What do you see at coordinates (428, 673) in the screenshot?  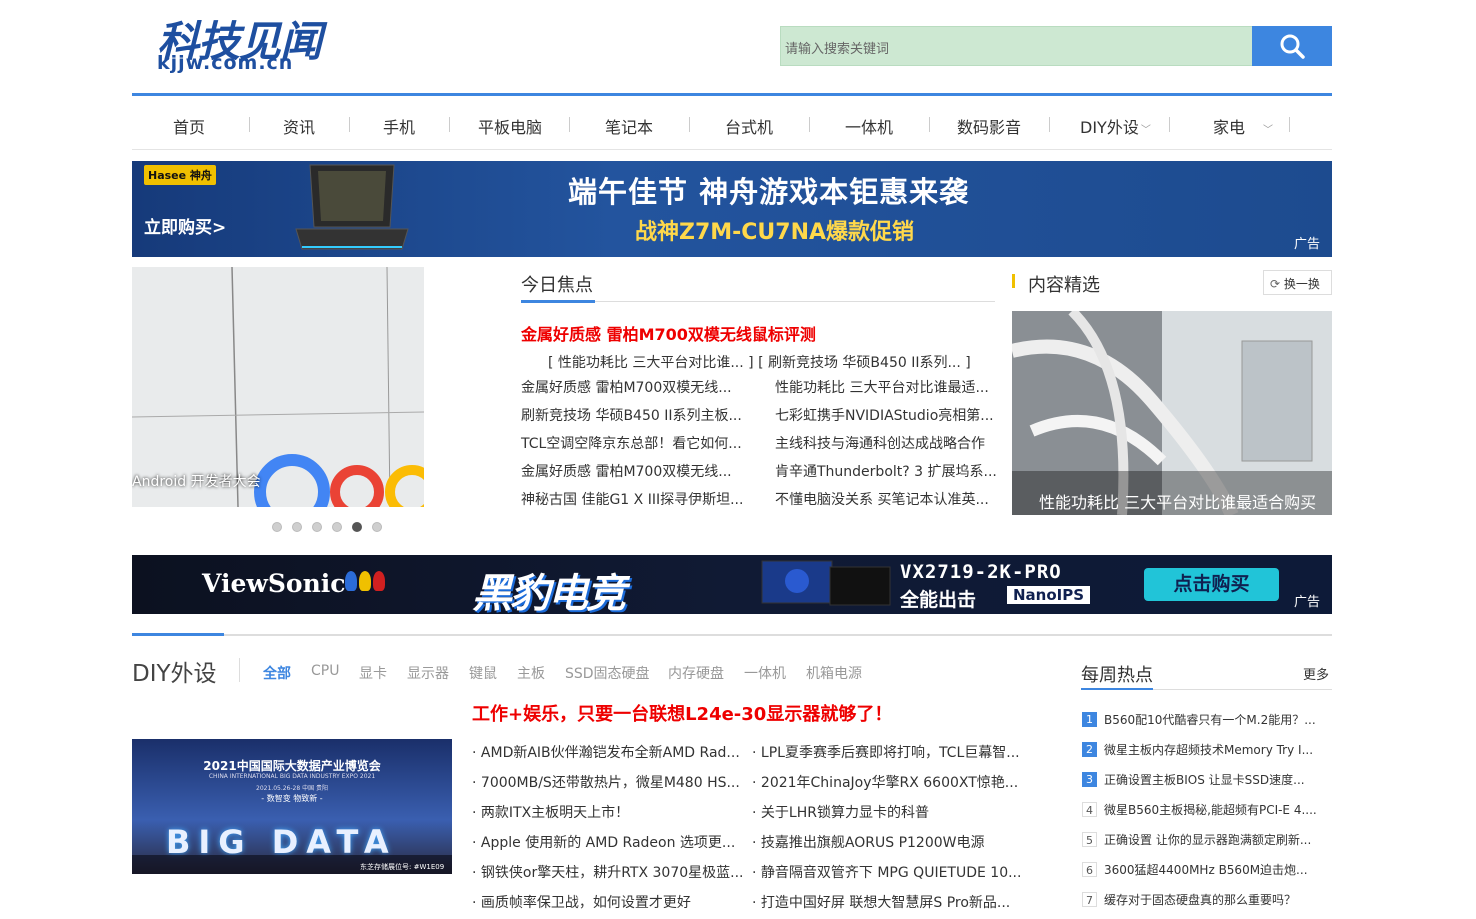 I see `category-tab: 显示器` at bounding box center [428, 673].